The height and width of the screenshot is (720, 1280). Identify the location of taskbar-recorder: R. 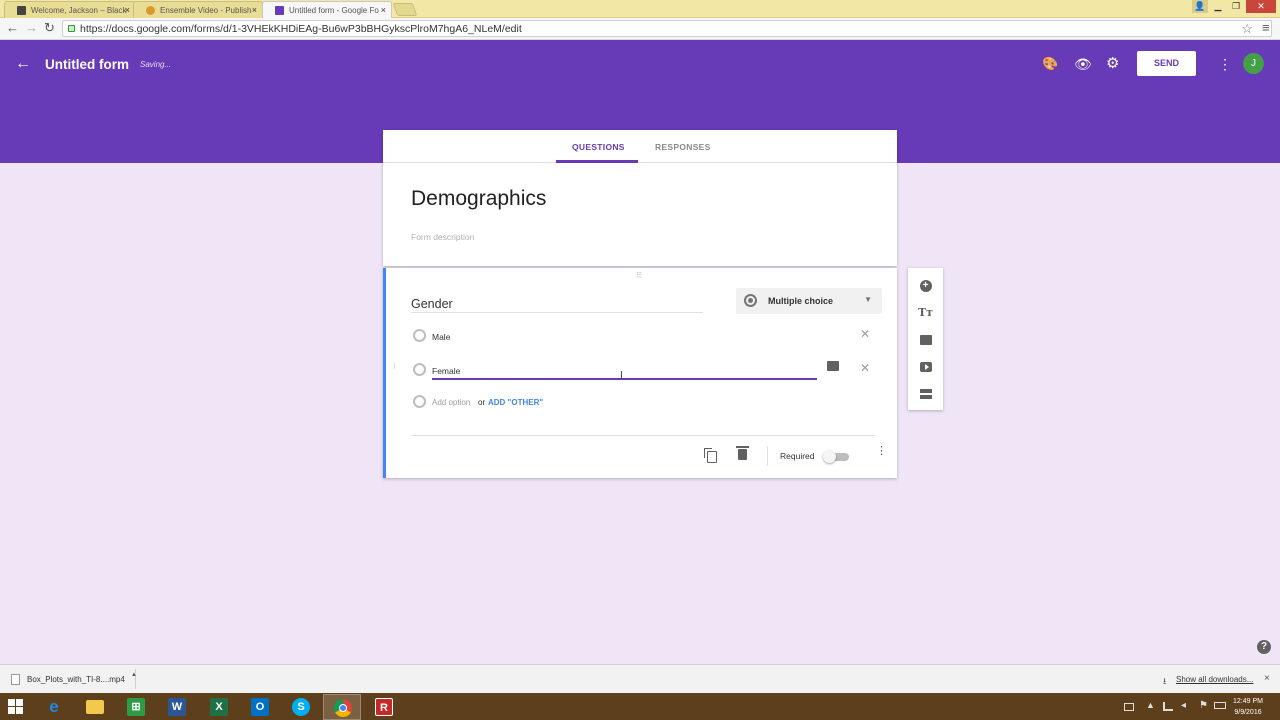
(384, 707).